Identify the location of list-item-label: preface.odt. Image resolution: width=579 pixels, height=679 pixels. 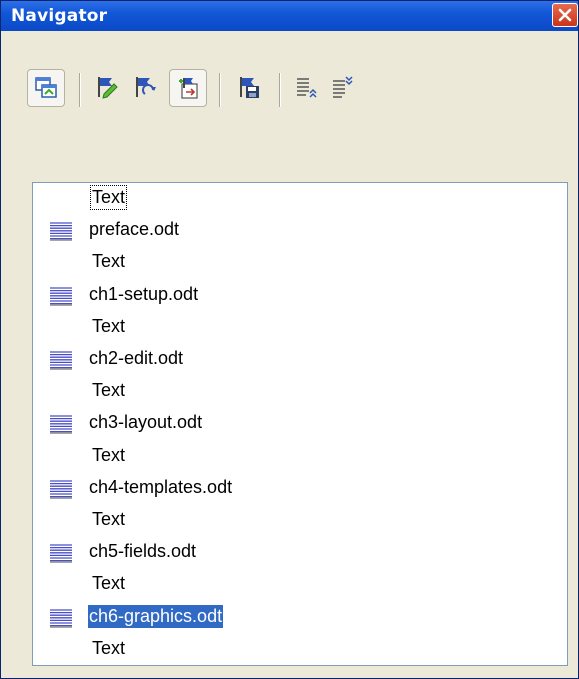
(134, 229).